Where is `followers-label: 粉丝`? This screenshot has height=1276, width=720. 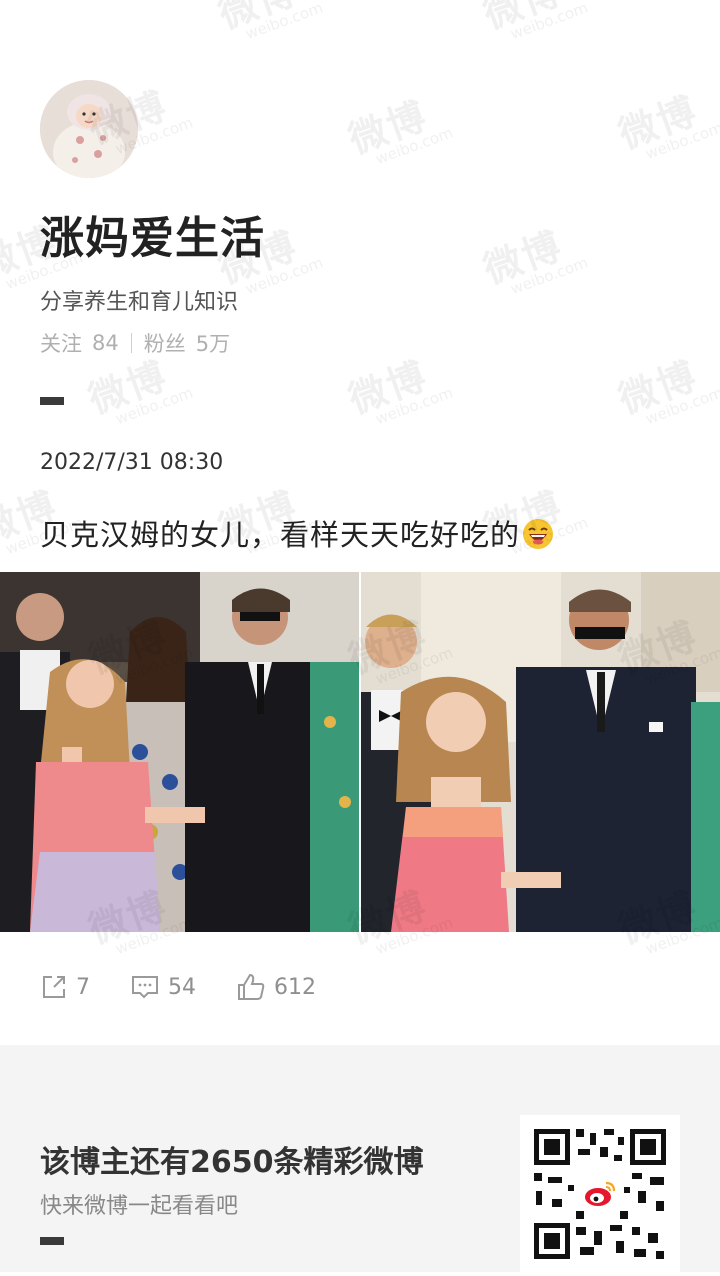 followers-label: 粉丝 is located at coordinates (165, 343).